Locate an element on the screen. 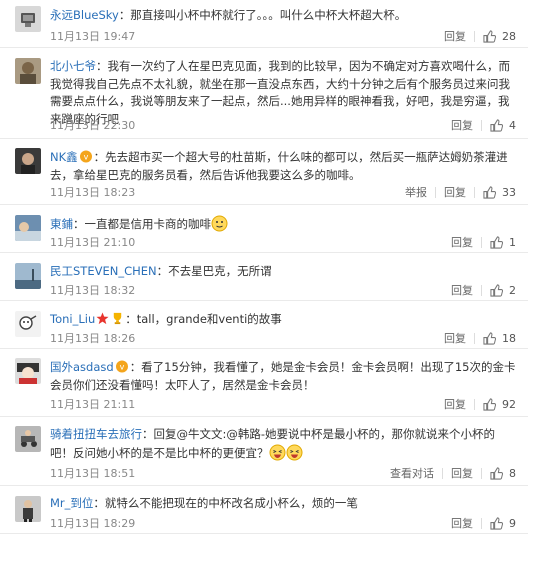 This screenshot has width=533, height=562. star-badge-icon is located at coordinates (102, 318).